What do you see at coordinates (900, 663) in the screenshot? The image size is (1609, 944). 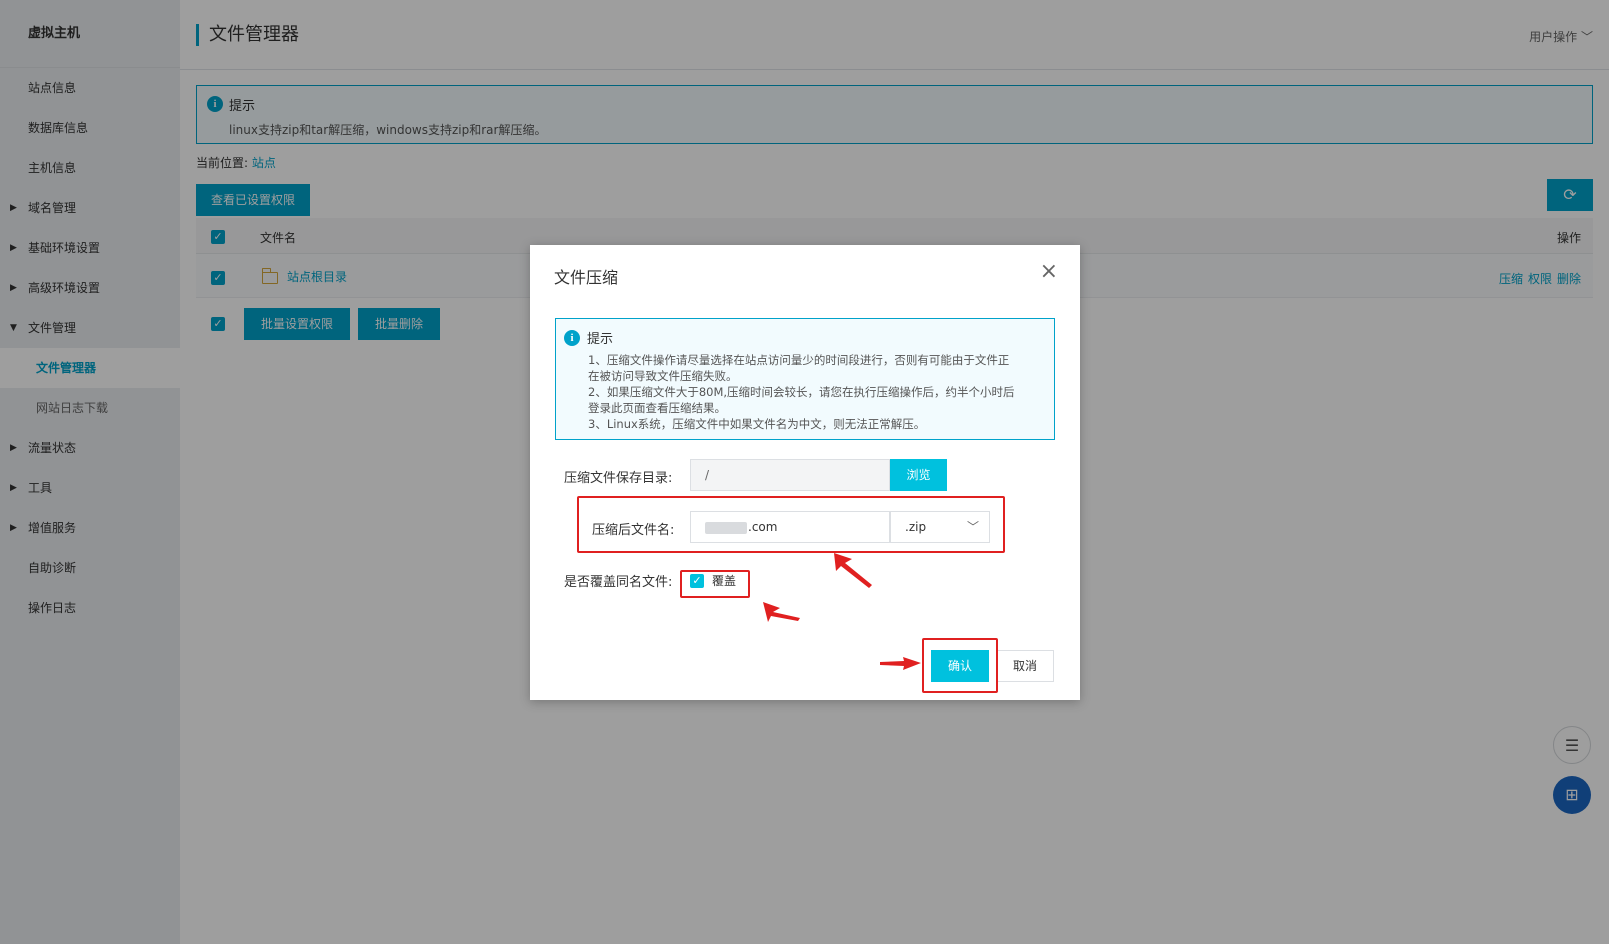 I see `arrow-confirm` at bounding box center [900, 663].